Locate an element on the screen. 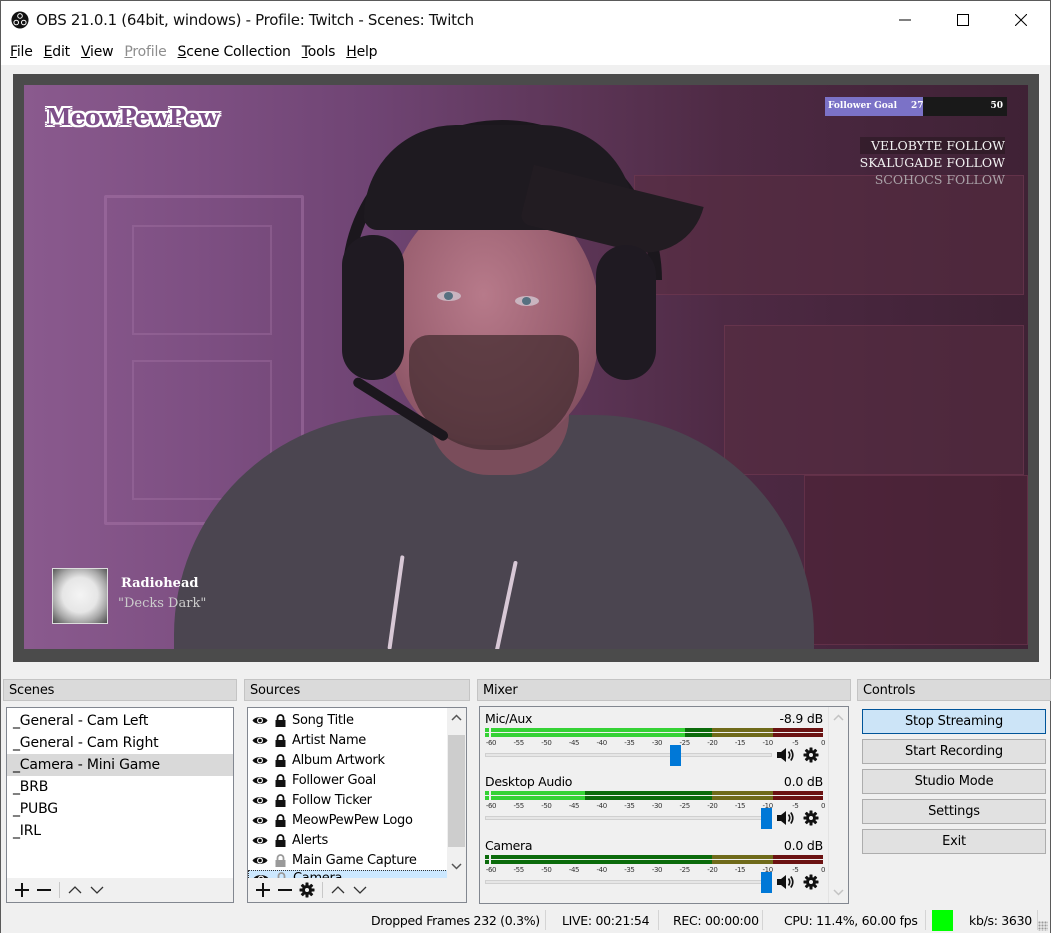 This screenshot has width=1051, height=933. meter-scale-label: -40 is located at coordinates (602, 870).